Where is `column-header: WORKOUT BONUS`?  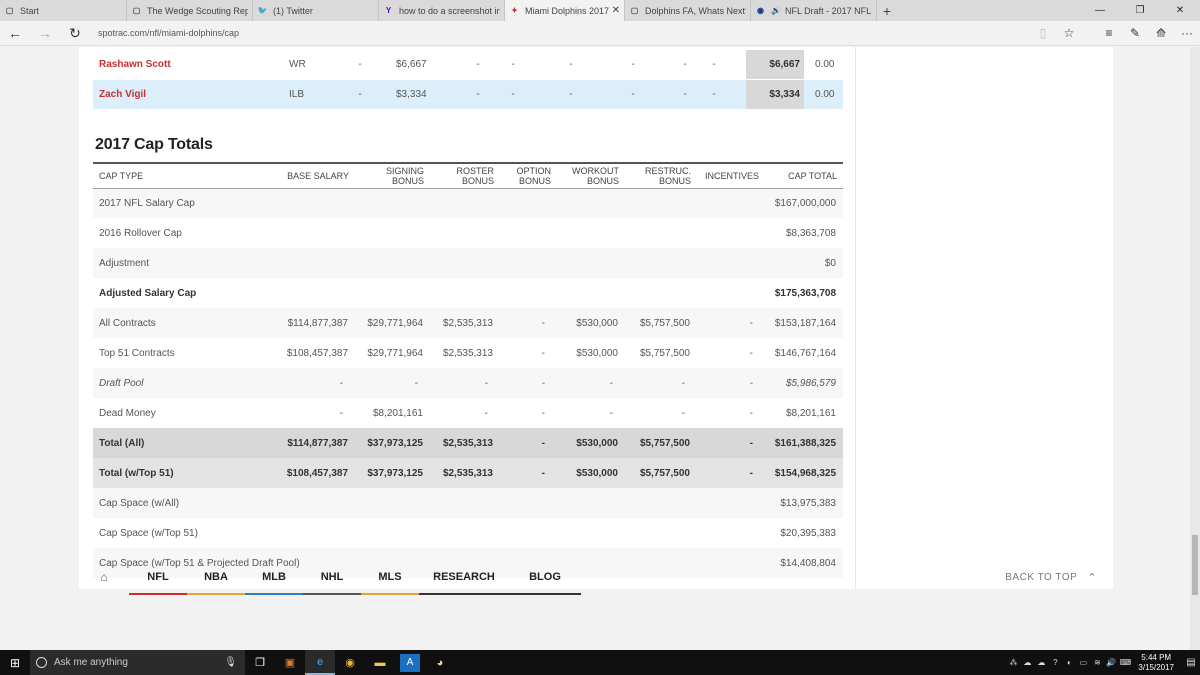 column-header: WORKOUT BONUS is located at coordinates (591, 175).